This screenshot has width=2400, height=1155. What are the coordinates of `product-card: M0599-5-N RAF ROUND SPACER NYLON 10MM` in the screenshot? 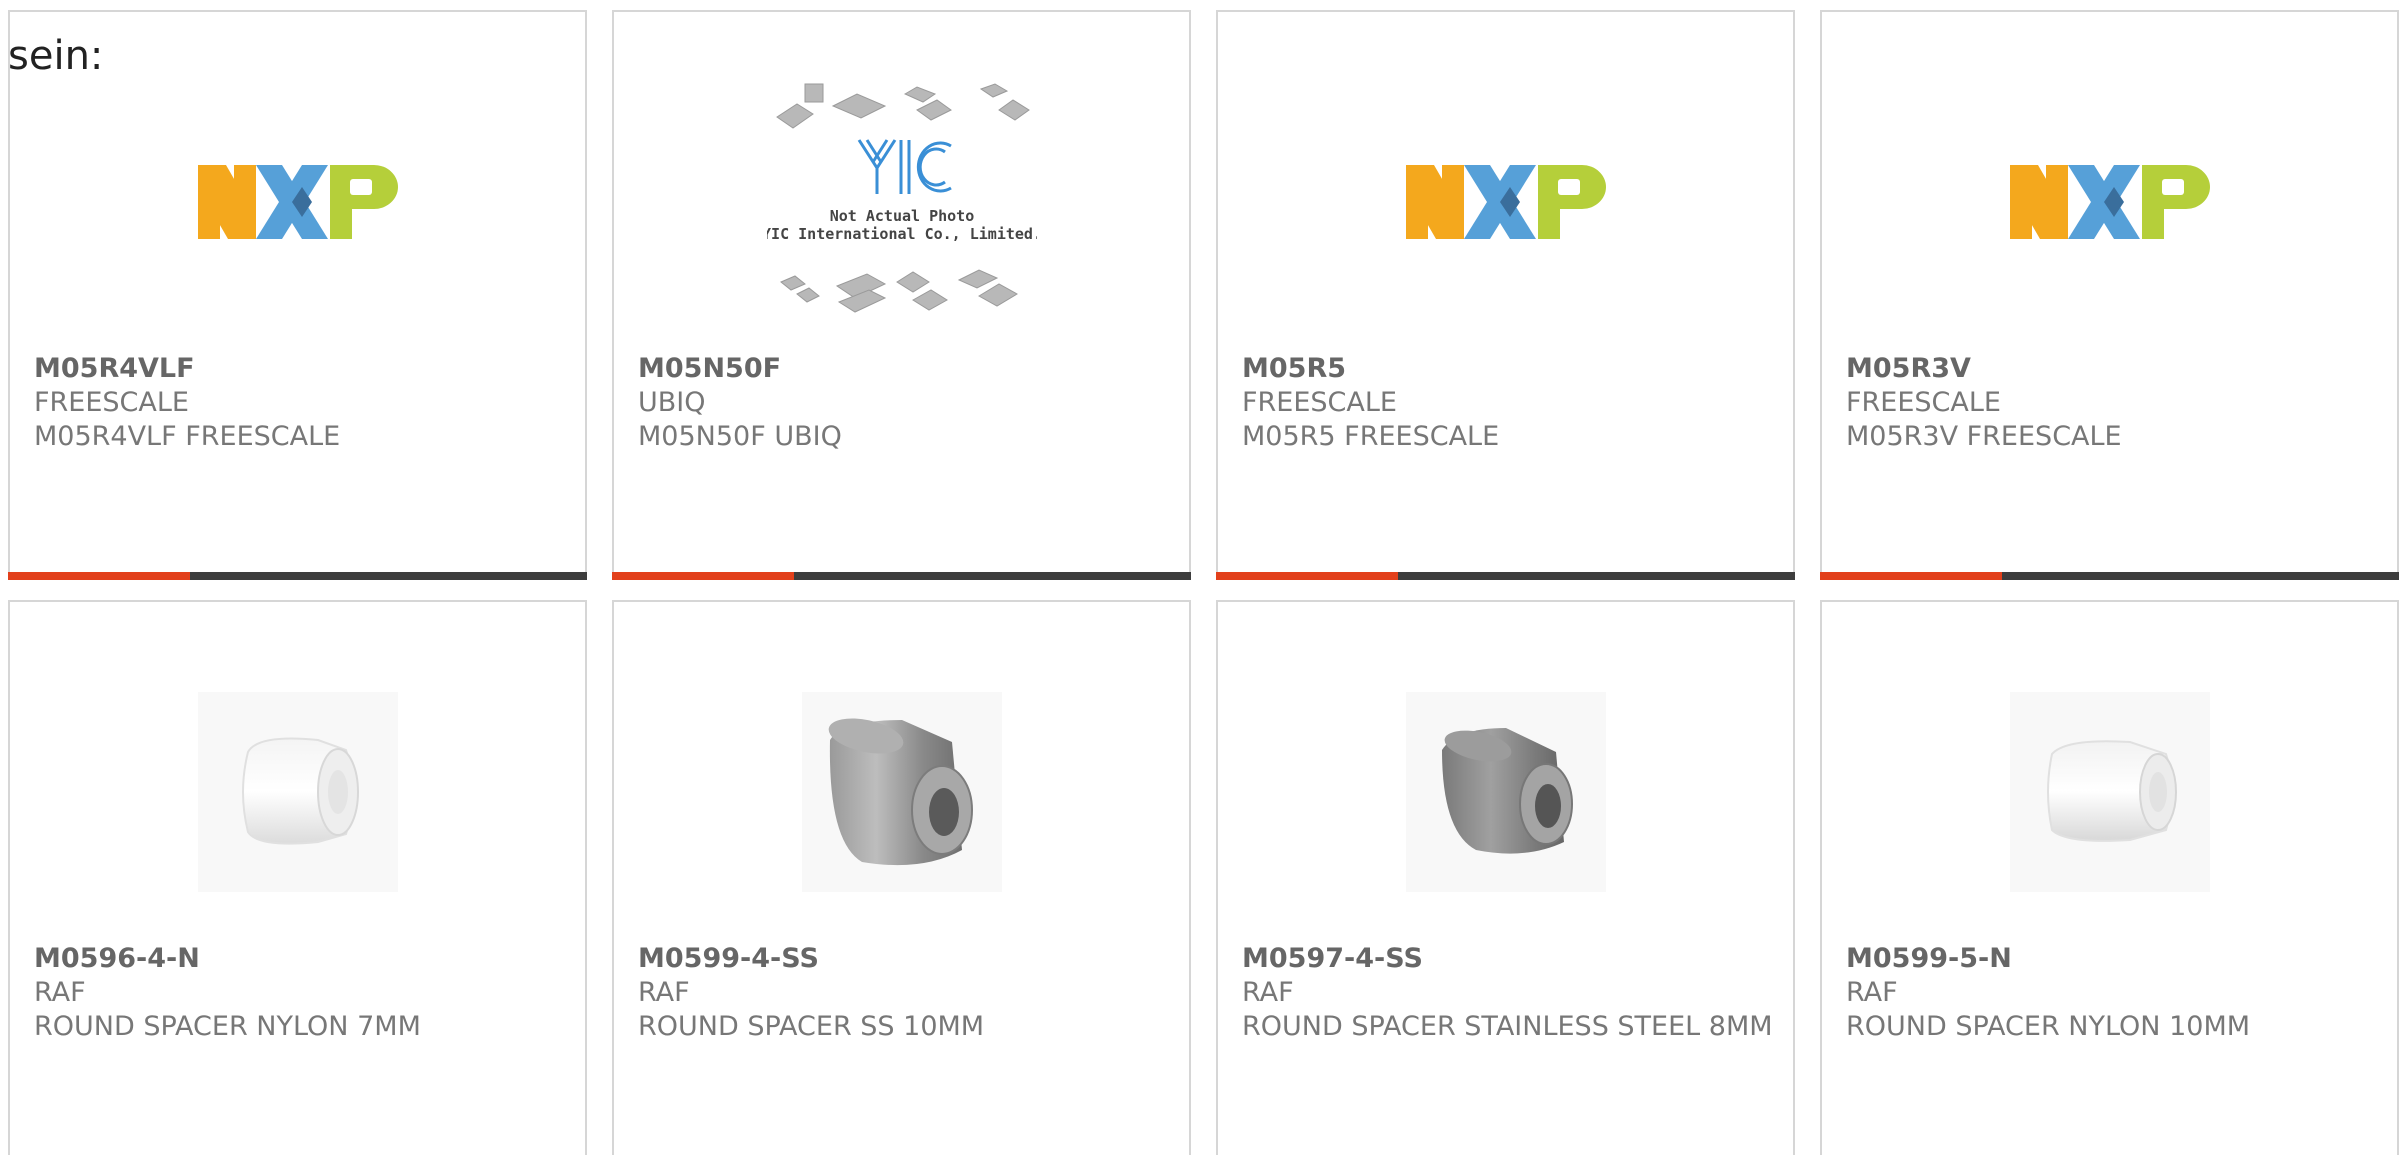 It's located at (2109, 877).